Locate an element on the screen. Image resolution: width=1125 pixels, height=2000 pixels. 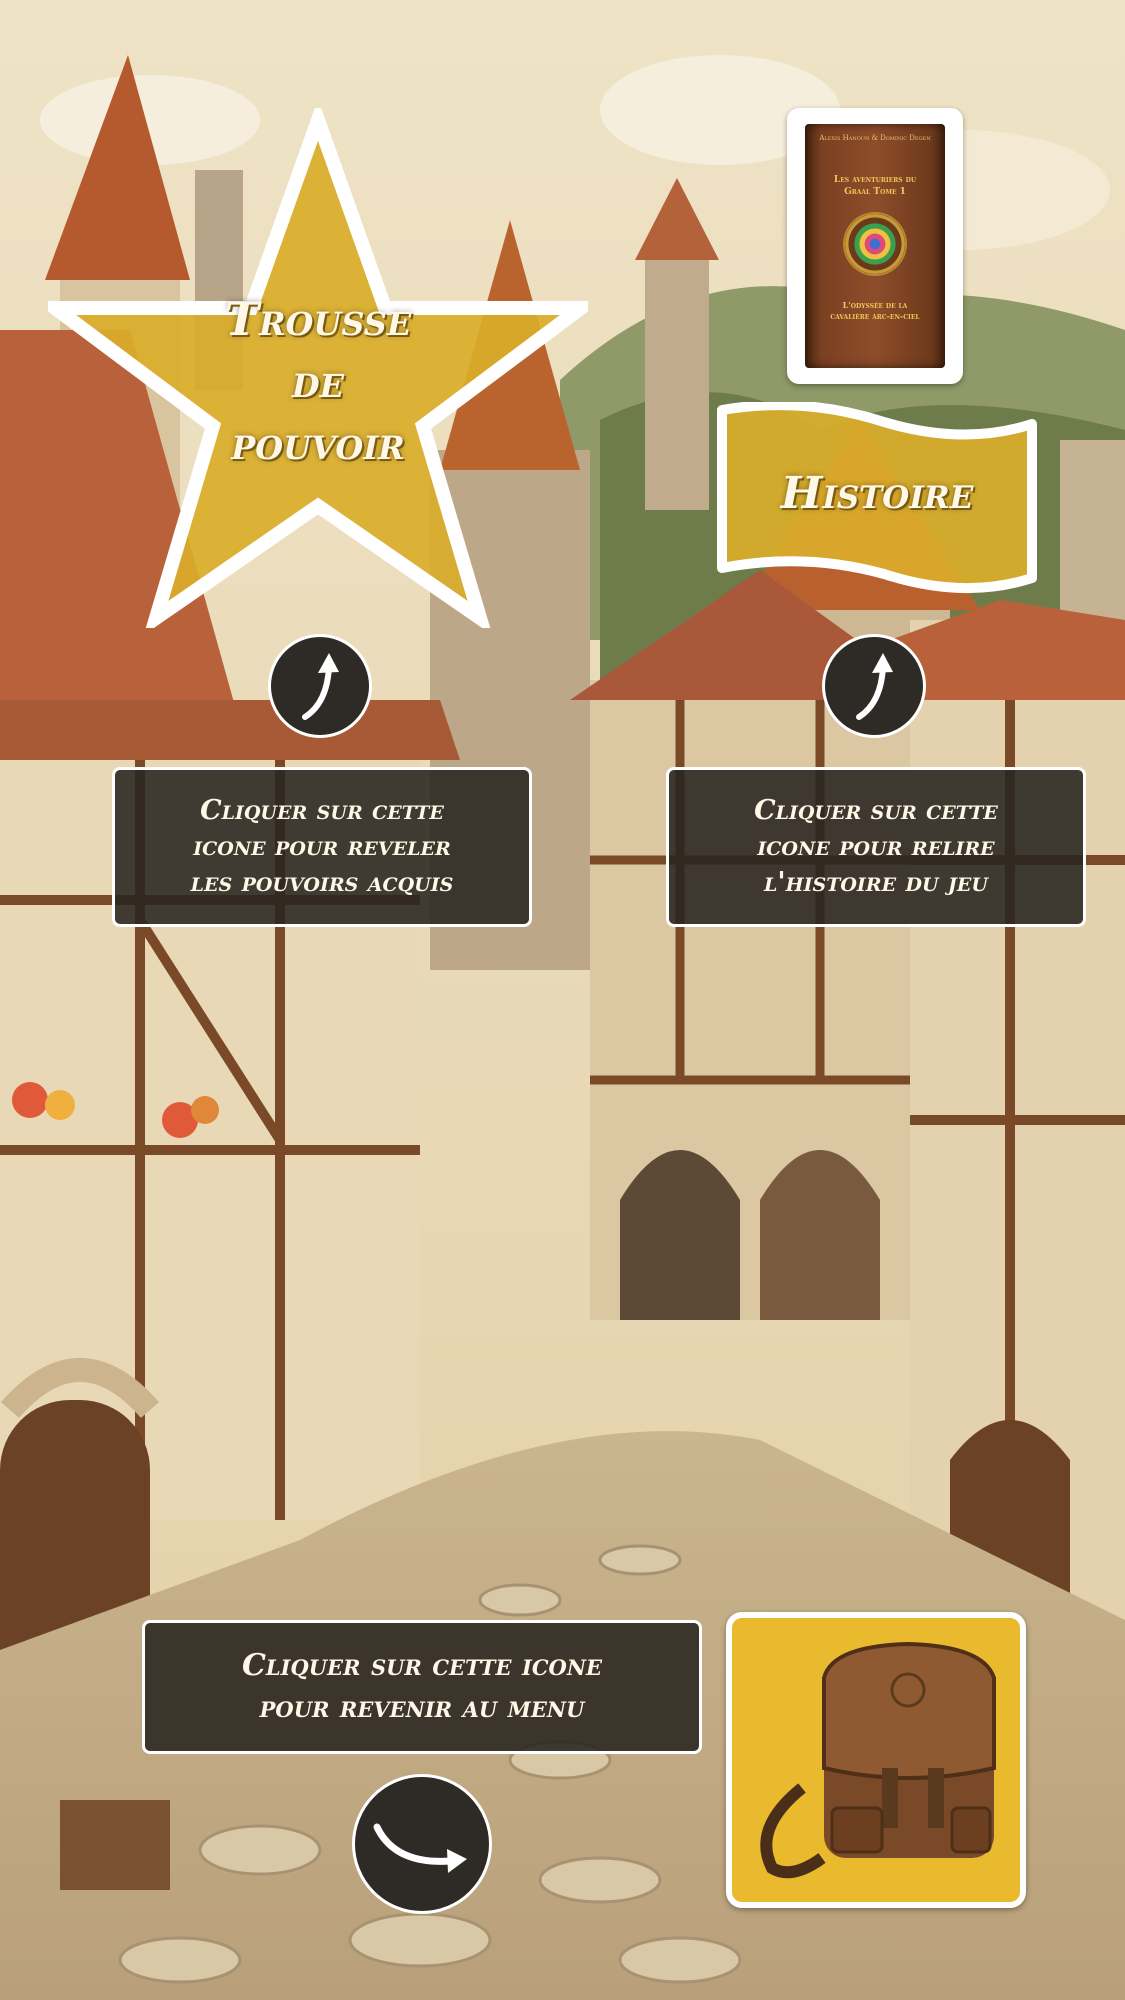
story-banner-button: Histoire is located at coordinates (877, 500).